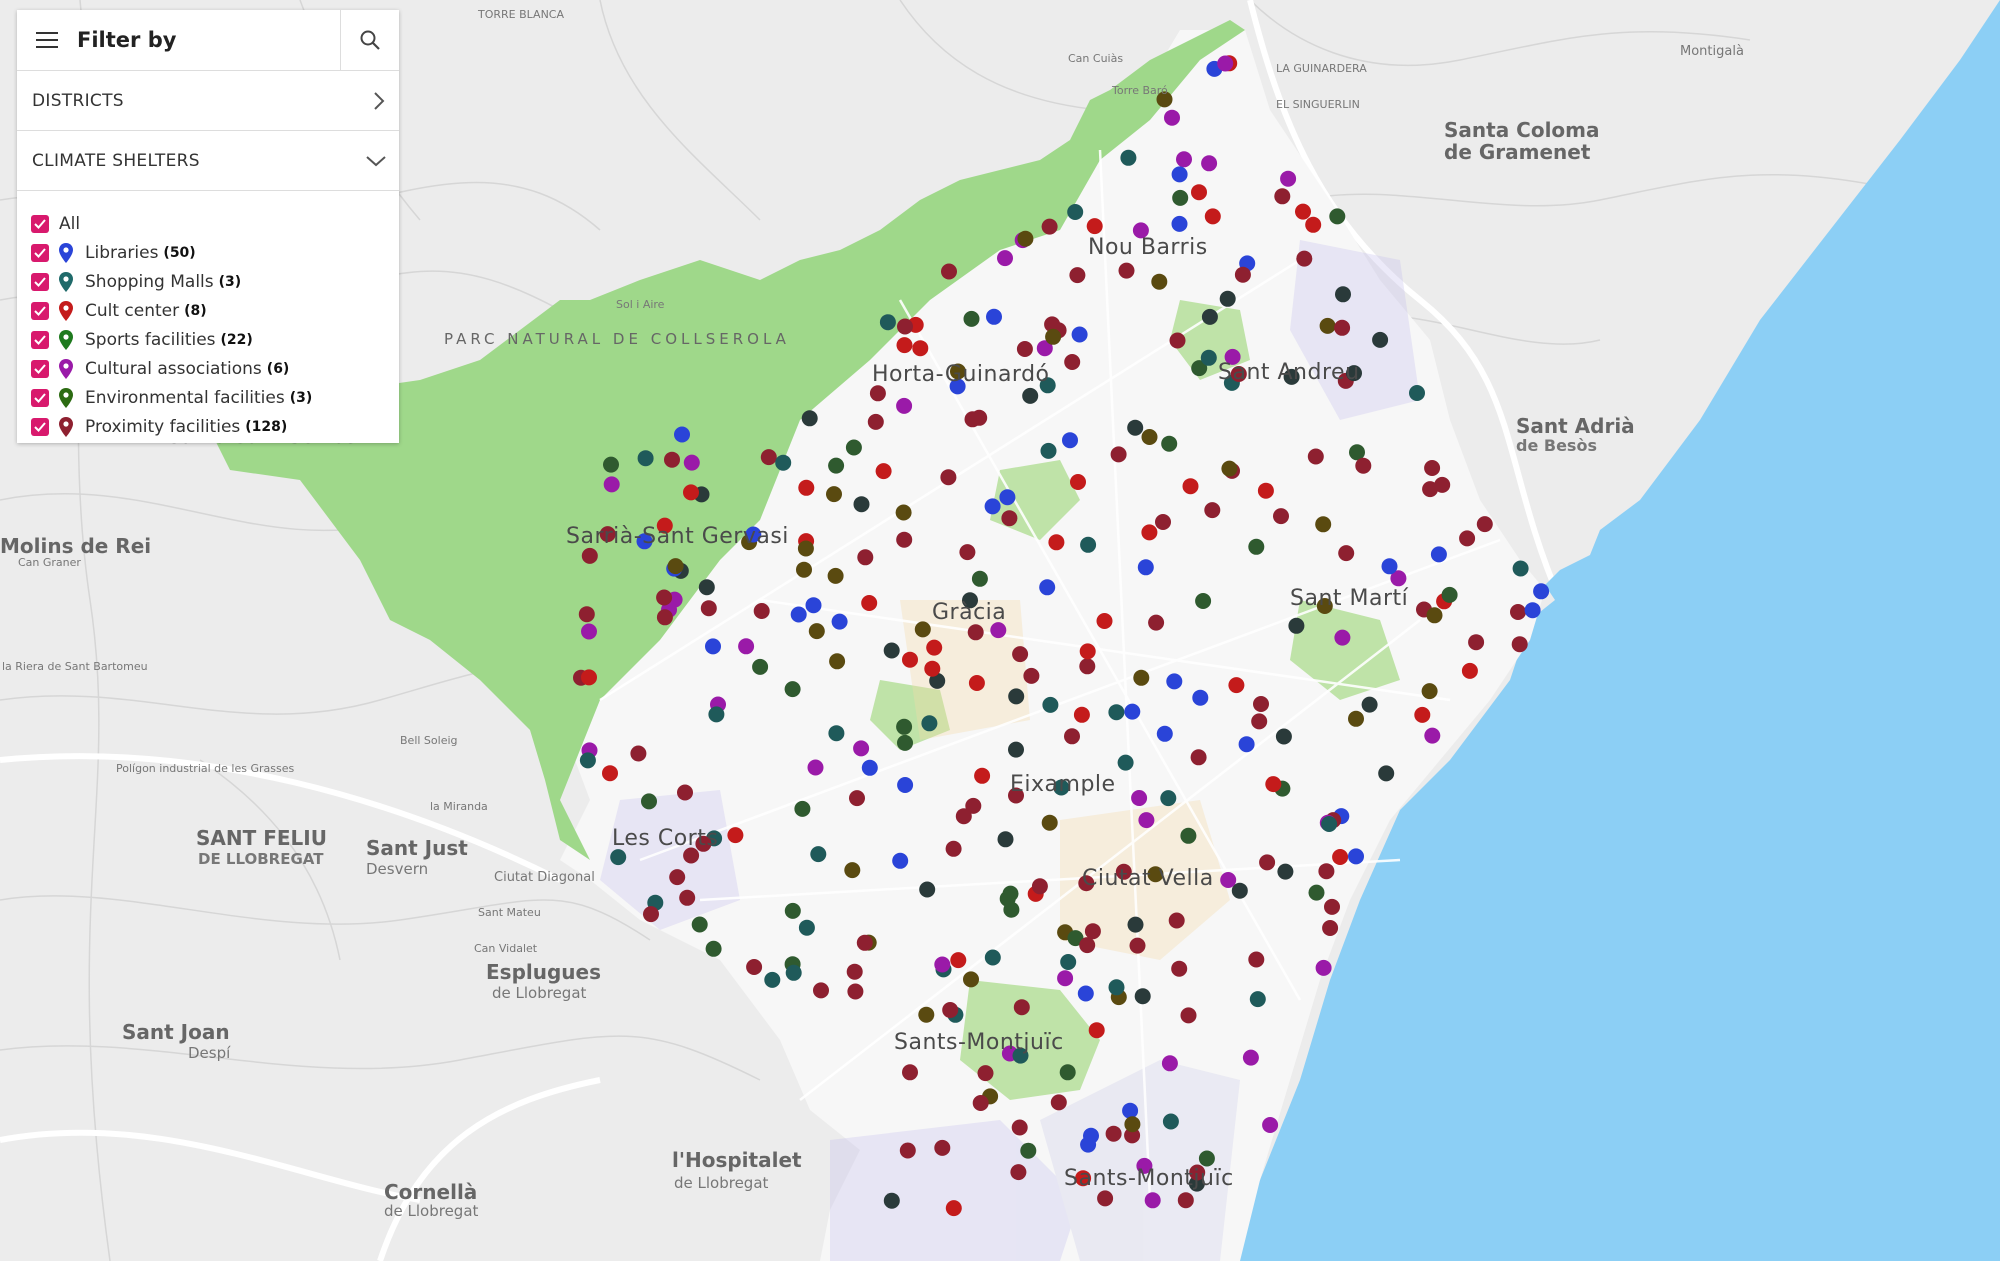  I want to click on category-item: Shopping Malls (3), so click(215, 281).